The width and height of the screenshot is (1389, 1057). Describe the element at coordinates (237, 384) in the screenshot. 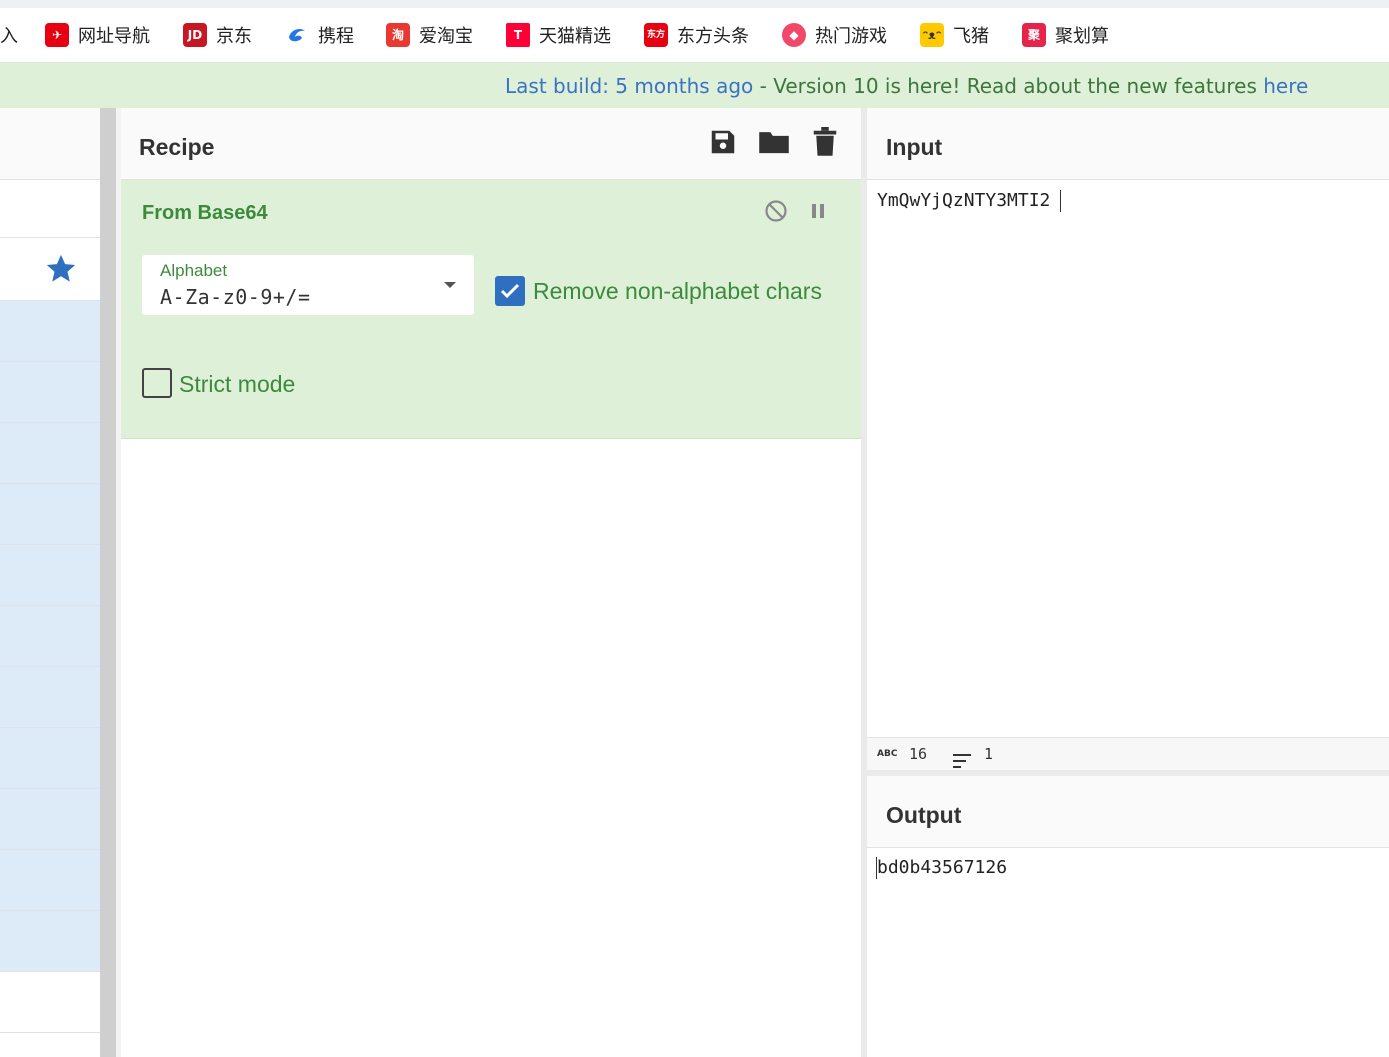

I see `strict-mode-label: Strict mode` at that location.